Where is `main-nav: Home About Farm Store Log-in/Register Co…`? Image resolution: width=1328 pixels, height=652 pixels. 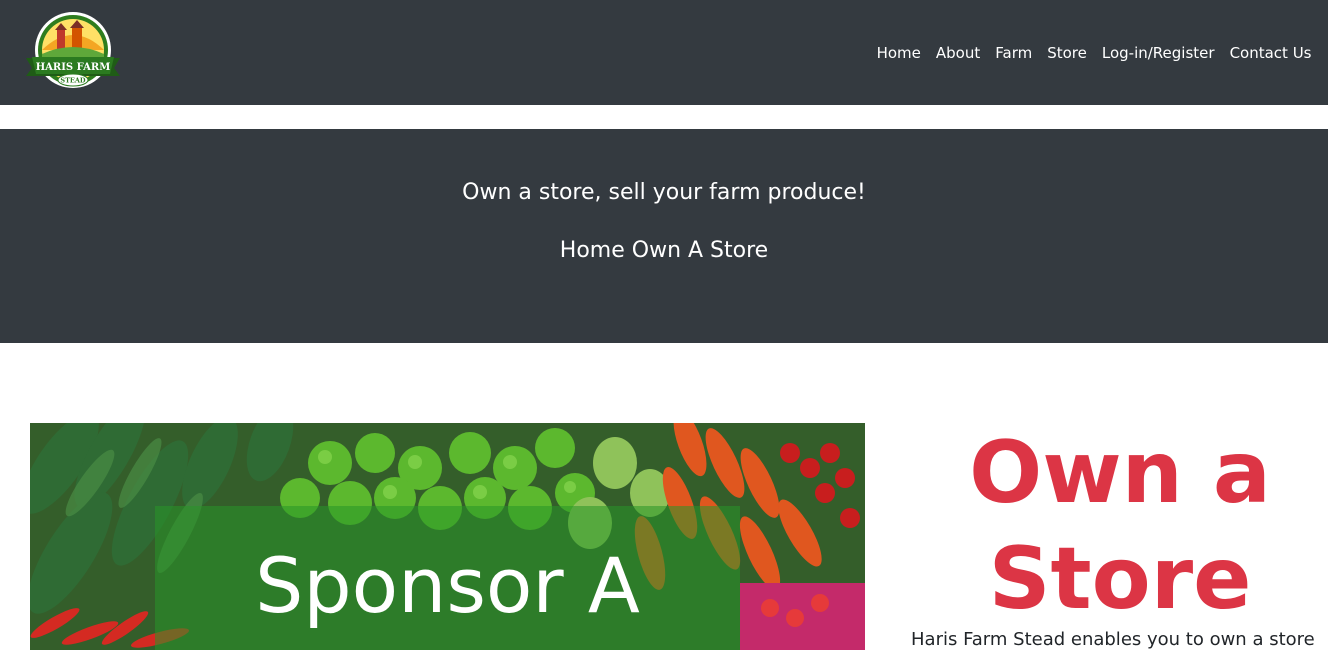
main-nav: Home About Farm Store Log-in/Register Co… is located at coordinates (1094, 53).